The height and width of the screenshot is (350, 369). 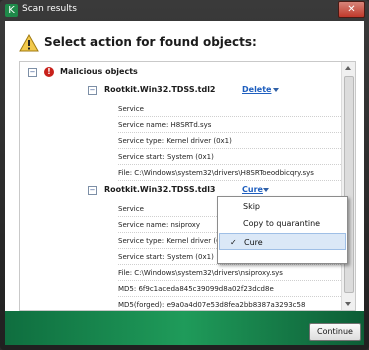 What do you see at coordinates (351, 9) in the screenshot?
I see `close-button: ✕` at bounding box center [351, 9].